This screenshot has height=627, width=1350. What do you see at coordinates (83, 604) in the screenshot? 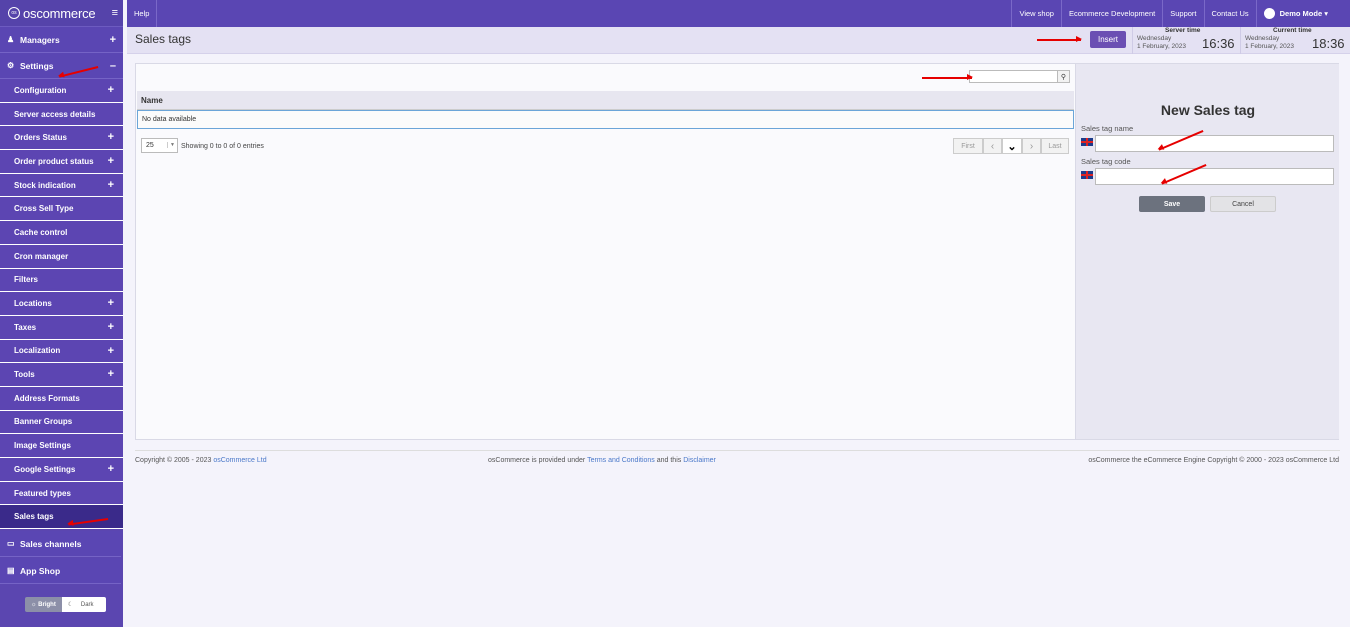
I see `theme-dark-button: ☾ Dark` at bounding box center [83, 604].